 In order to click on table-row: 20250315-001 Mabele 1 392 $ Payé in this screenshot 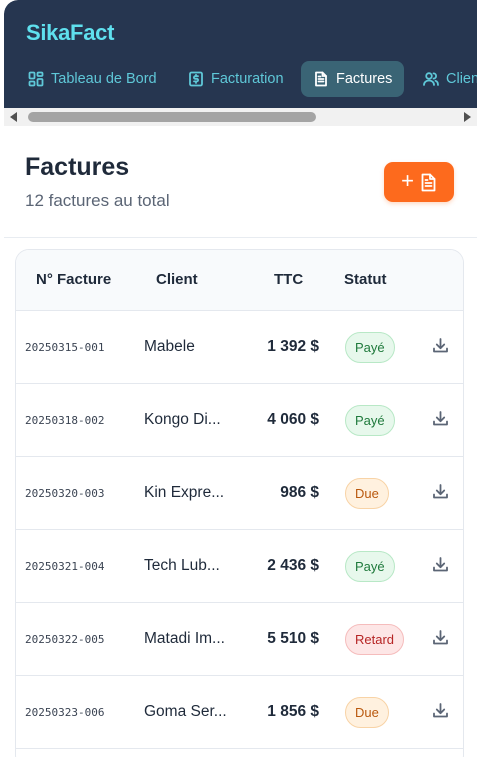, I will do `click(239, 347)`.